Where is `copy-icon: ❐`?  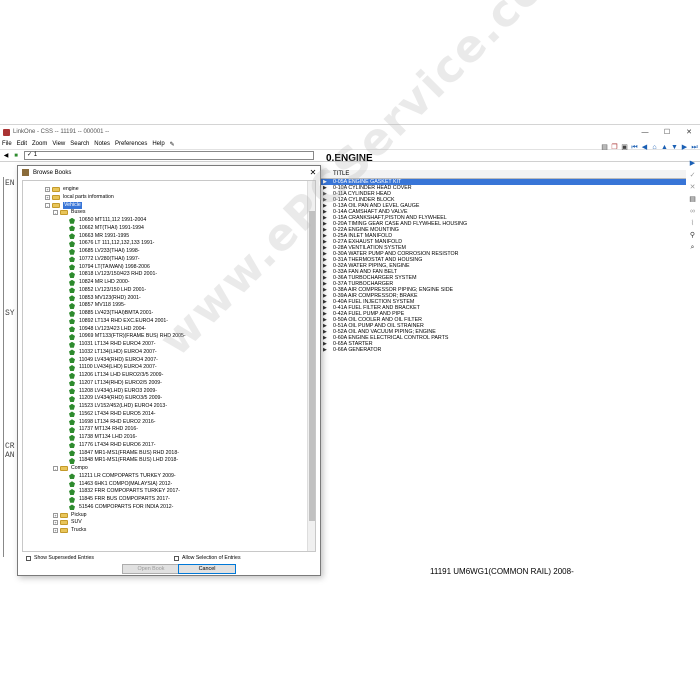 copy-icon: ❐ is located at coordinates (614, 147).